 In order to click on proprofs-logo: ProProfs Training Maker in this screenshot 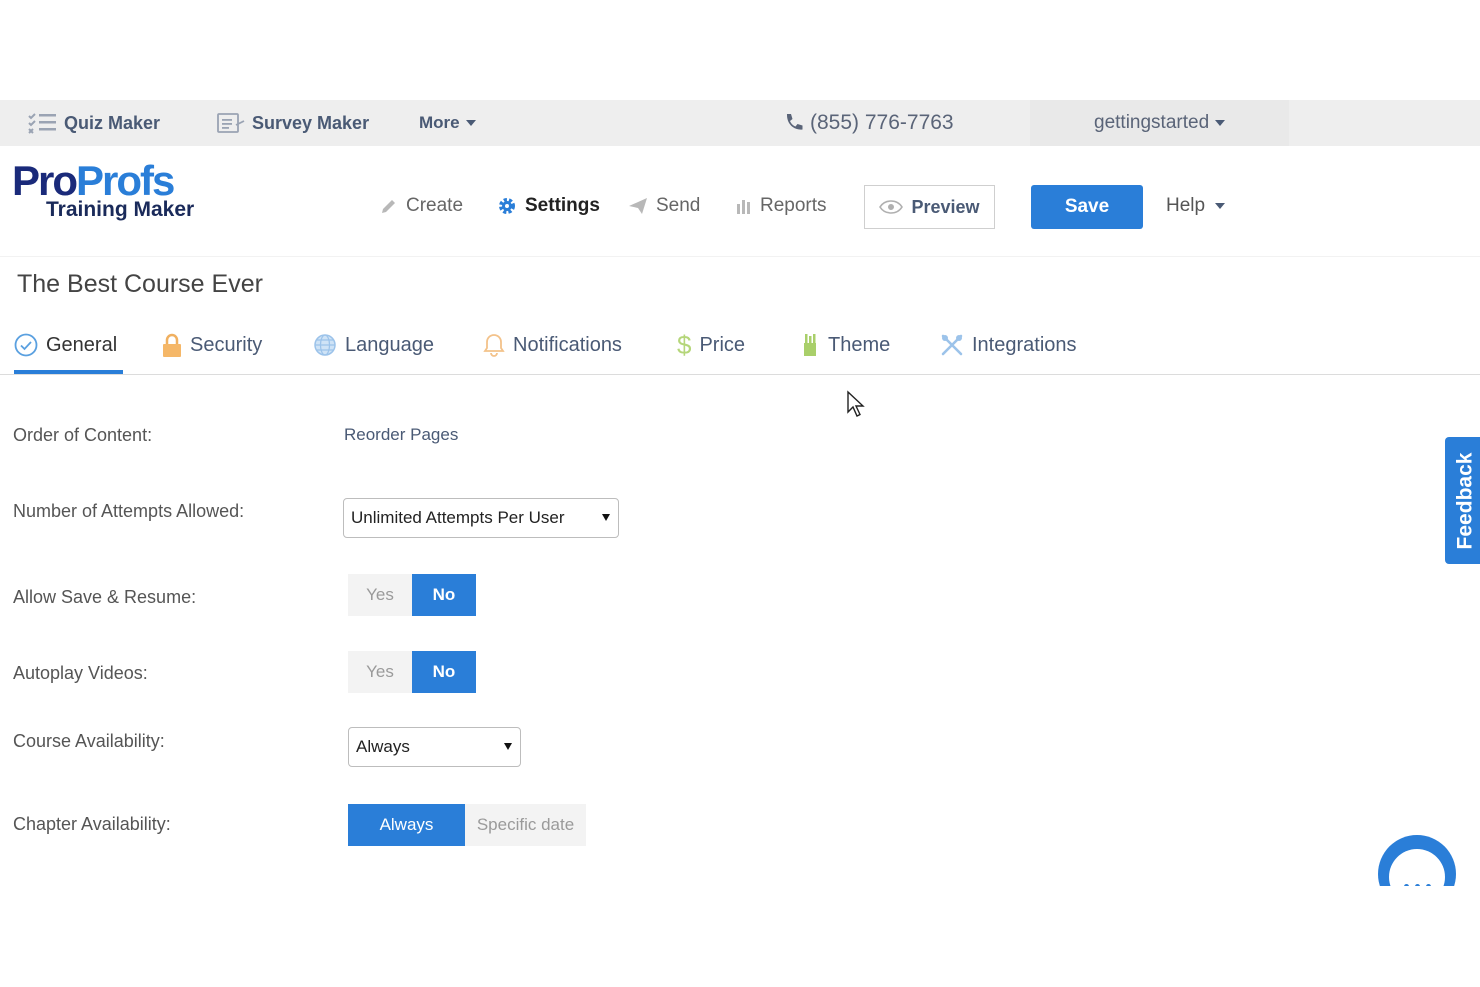, I will do `click(112, 195)`.